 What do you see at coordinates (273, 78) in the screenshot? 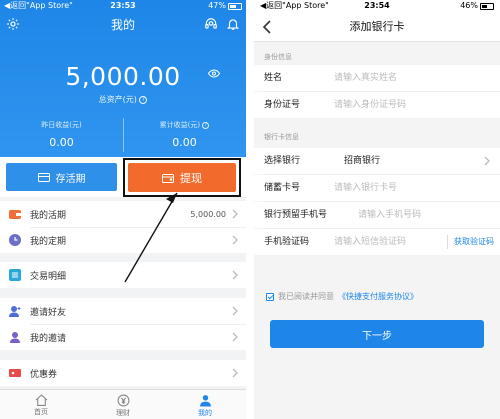
I see `name-label: 姓名` at bounding box center [273, 78].